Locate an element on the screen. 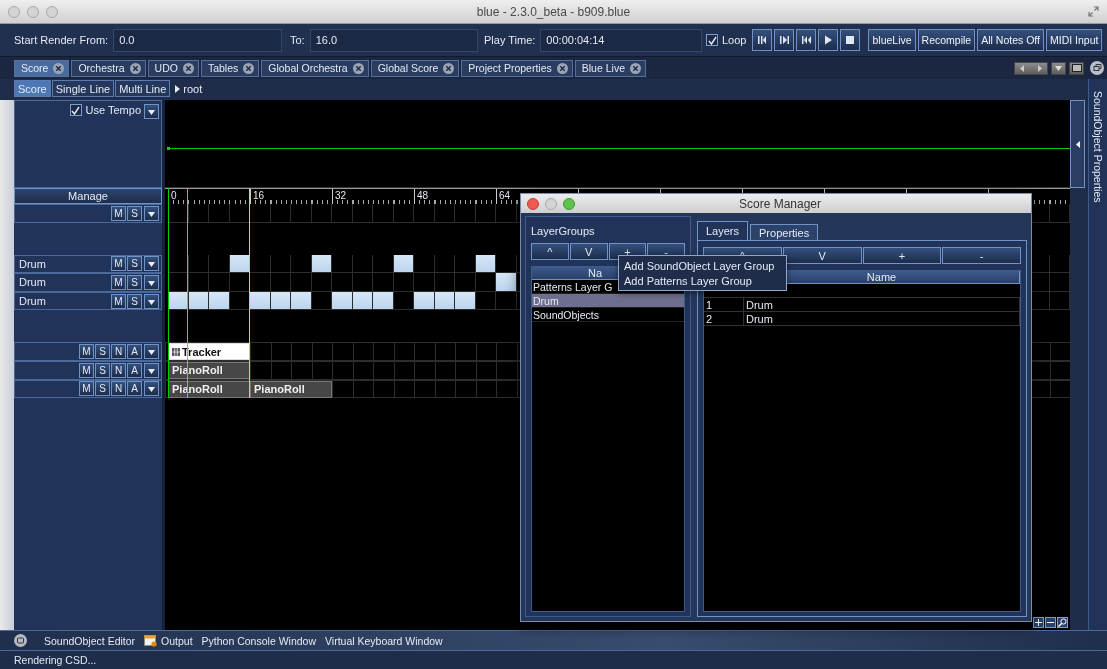  tool-window-button: SoundObject Editor is located at coordinates (90, 640).